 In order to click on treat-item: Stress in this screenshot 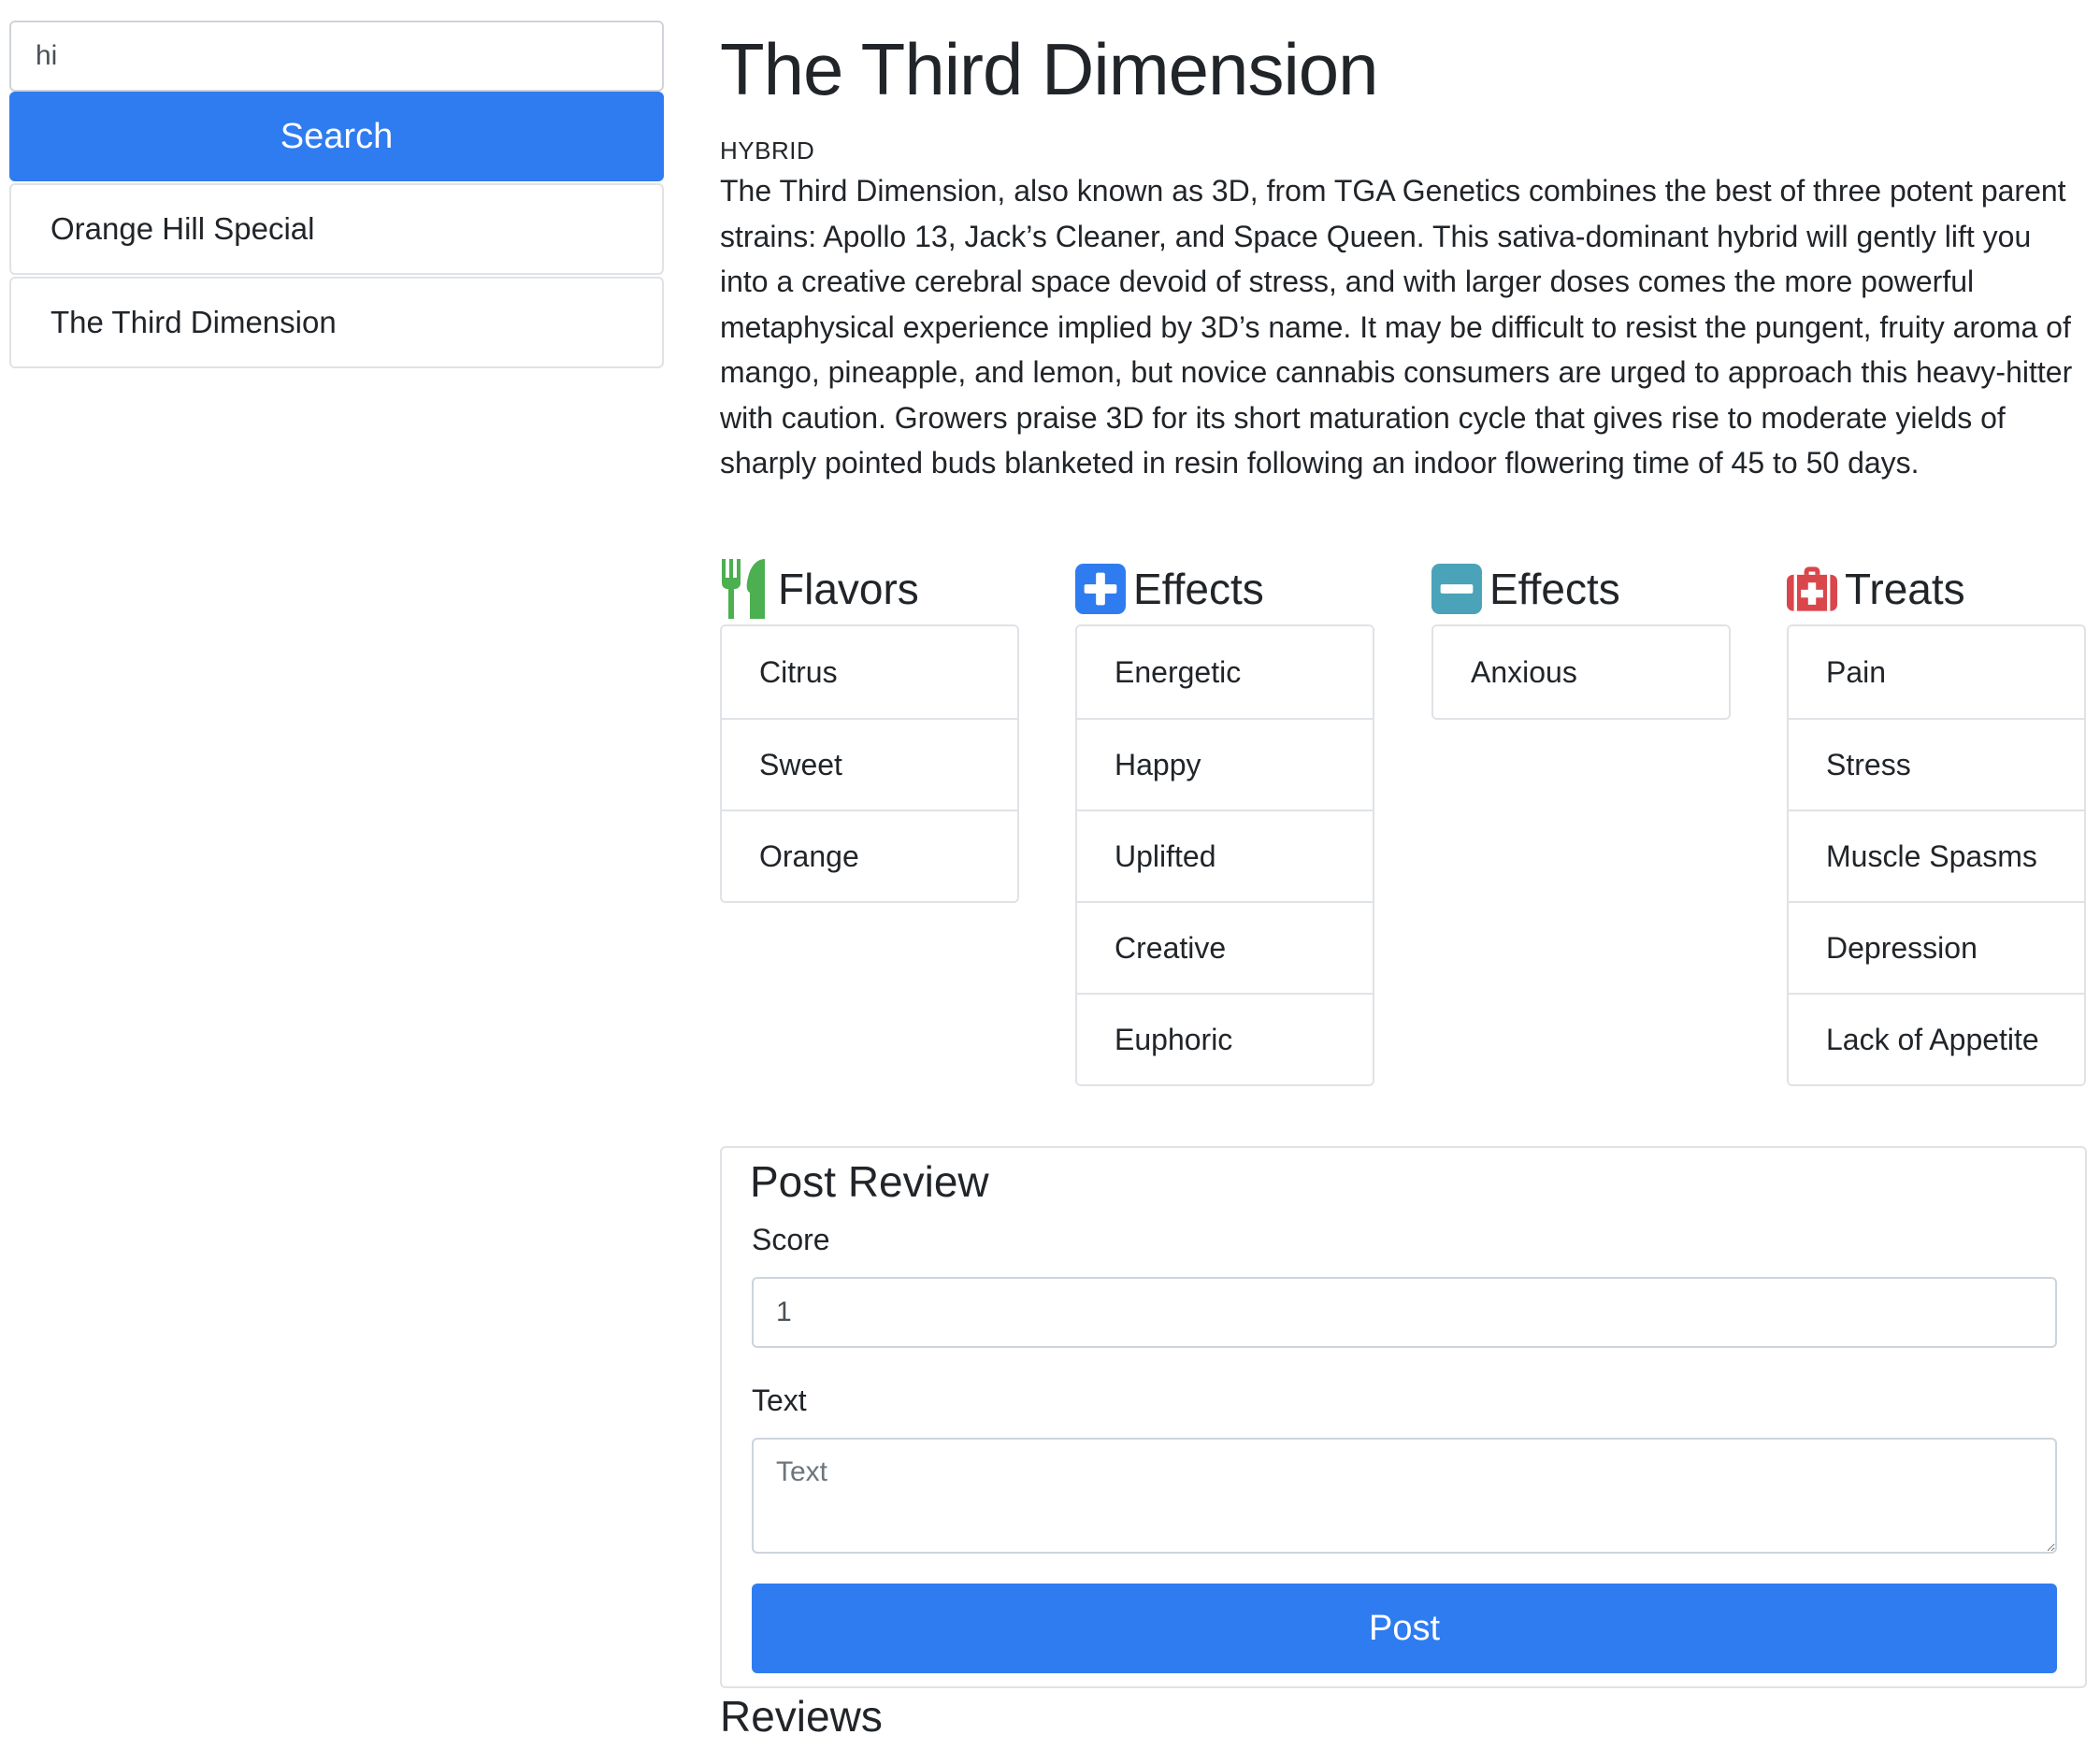, I will do `click(1936, 764)`.